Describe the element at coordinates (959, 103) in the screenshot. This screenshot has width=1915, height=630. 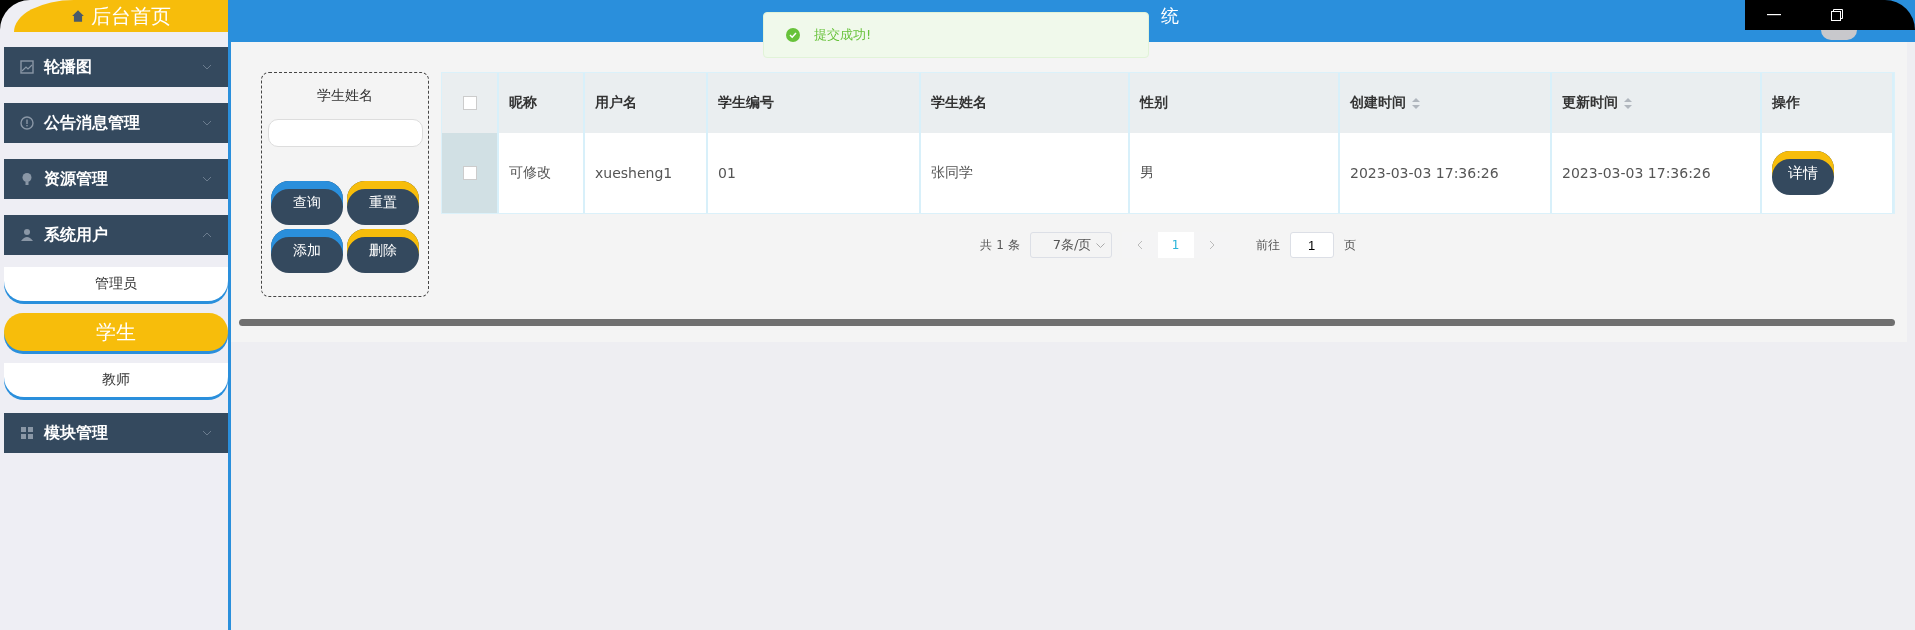
I see `column-title: 学生姓名` at that location.